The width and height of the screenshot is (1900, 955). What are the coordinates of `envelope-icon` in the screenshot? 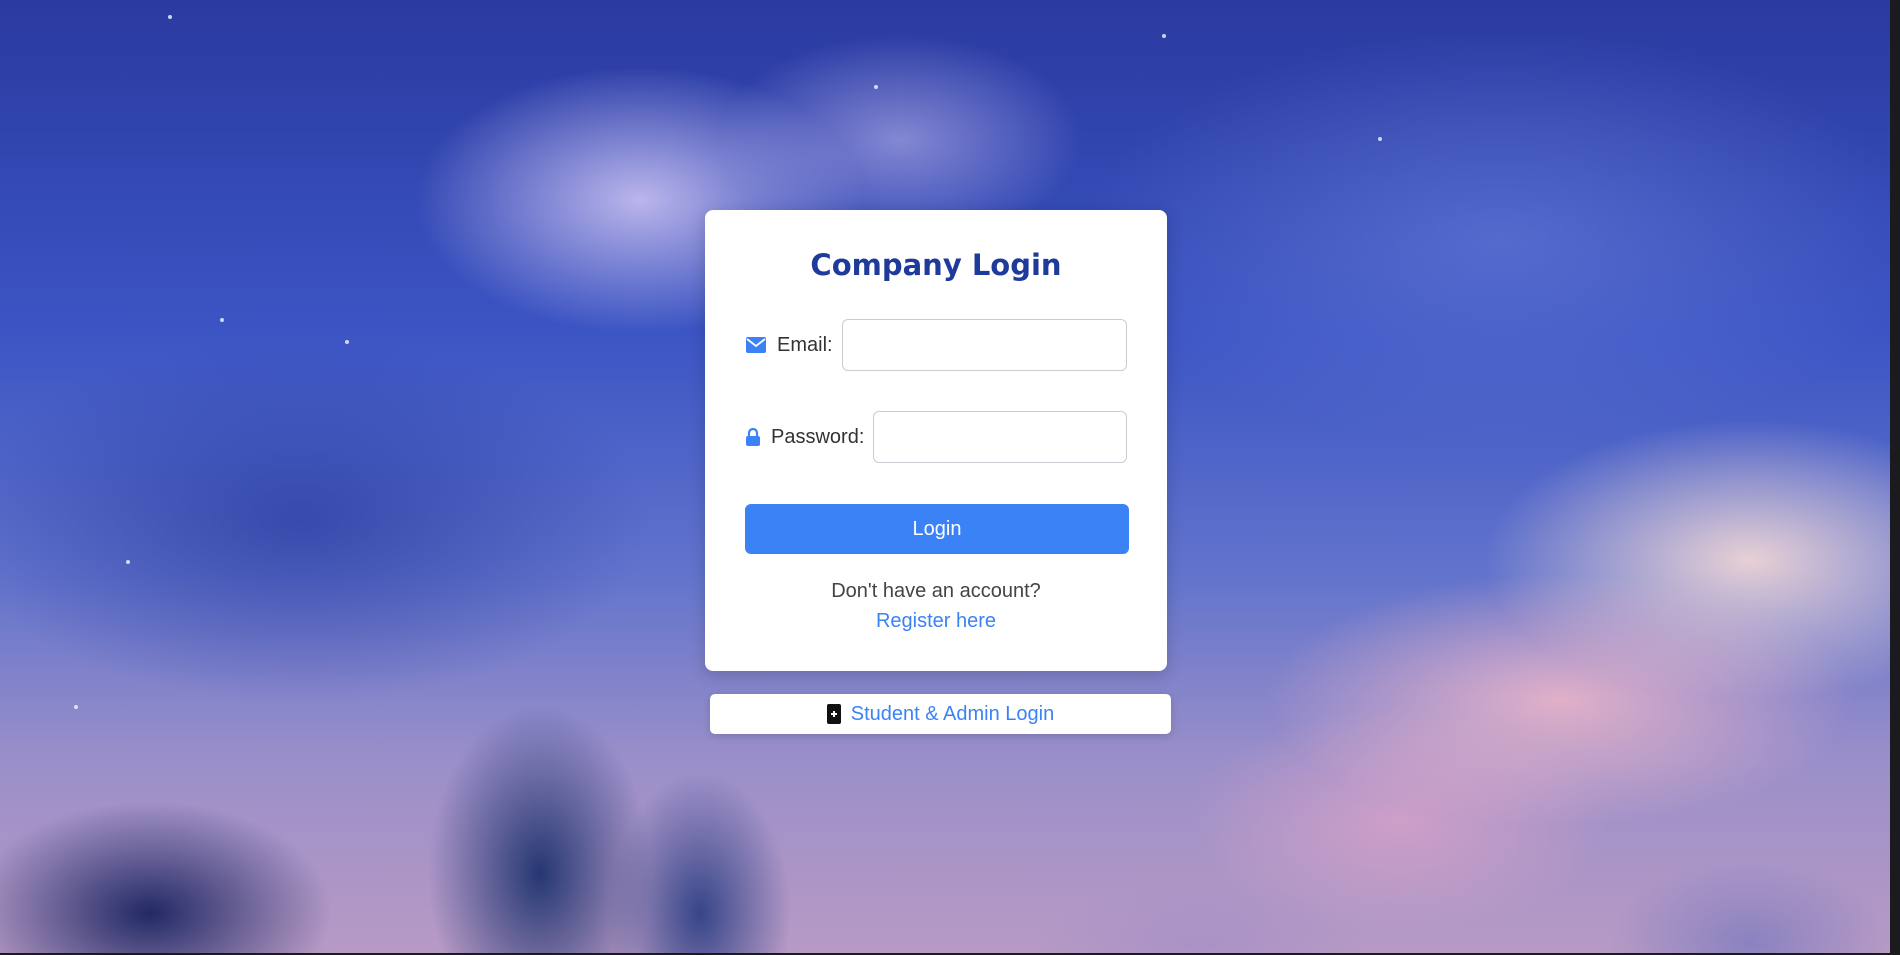 It's located at (756, 345).